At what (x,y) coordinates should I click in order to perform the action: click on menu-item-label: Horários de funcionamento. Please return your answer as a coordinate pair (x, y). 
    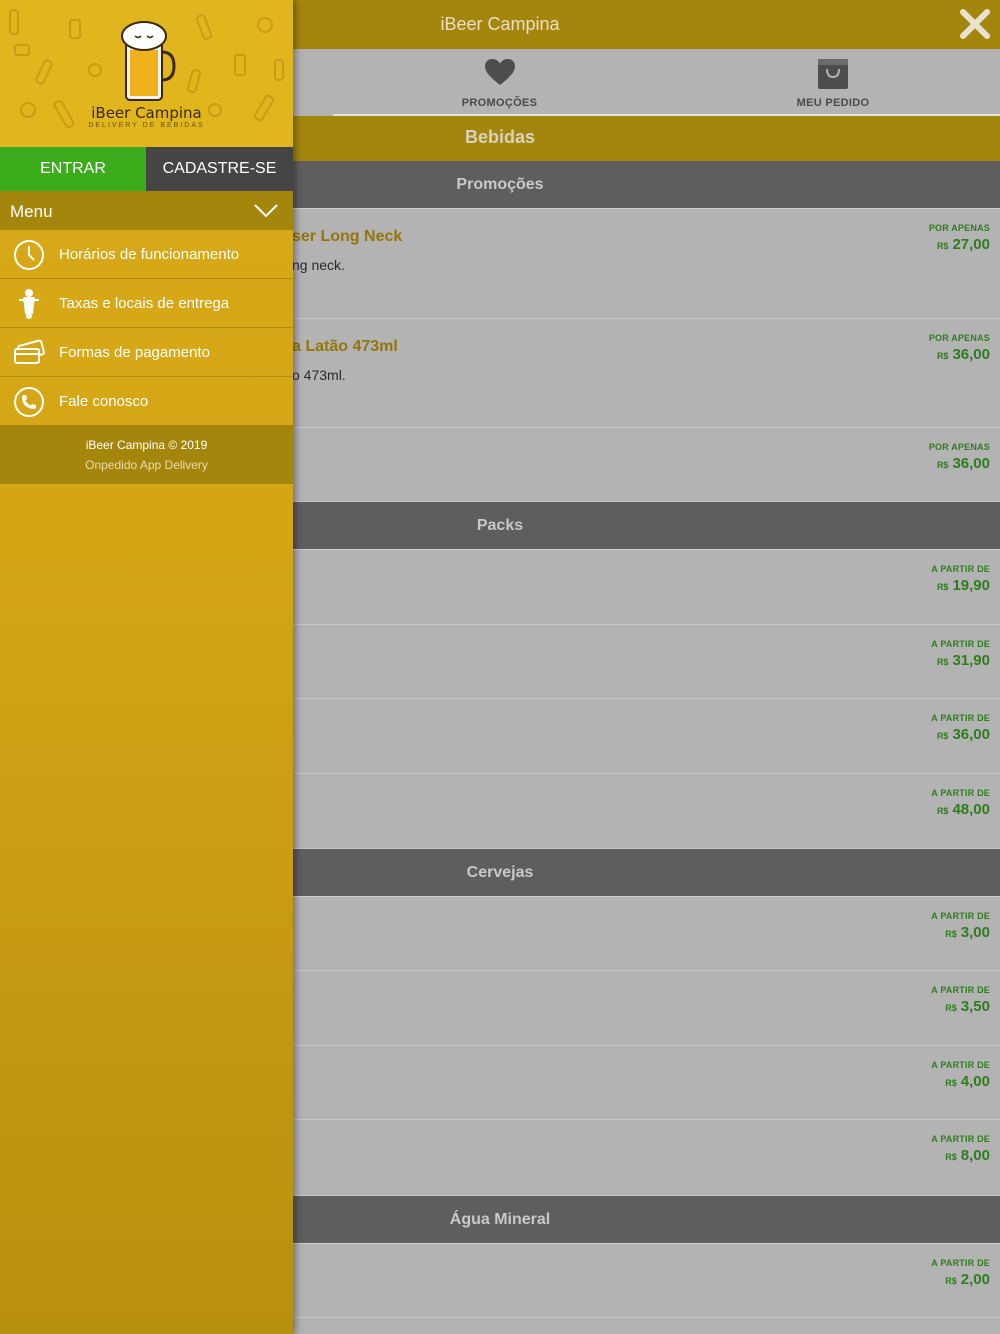
    Looking at the image, I should click on (149, 254).